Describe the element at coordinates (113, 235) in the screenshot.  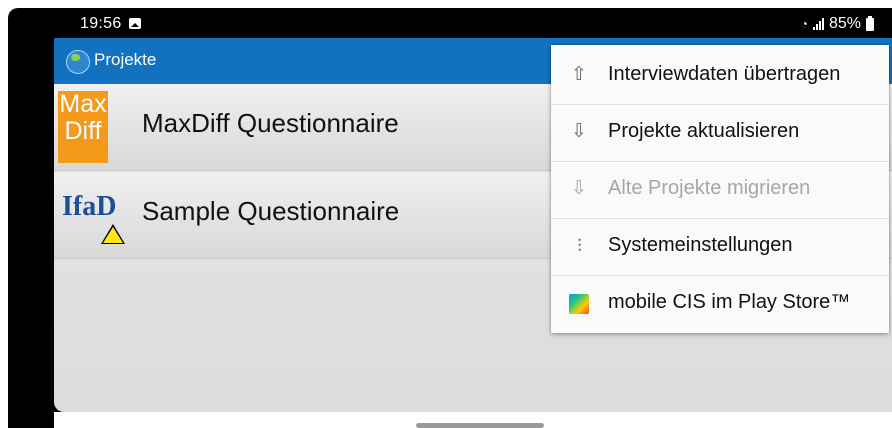
I see `warning-fill` at that location.